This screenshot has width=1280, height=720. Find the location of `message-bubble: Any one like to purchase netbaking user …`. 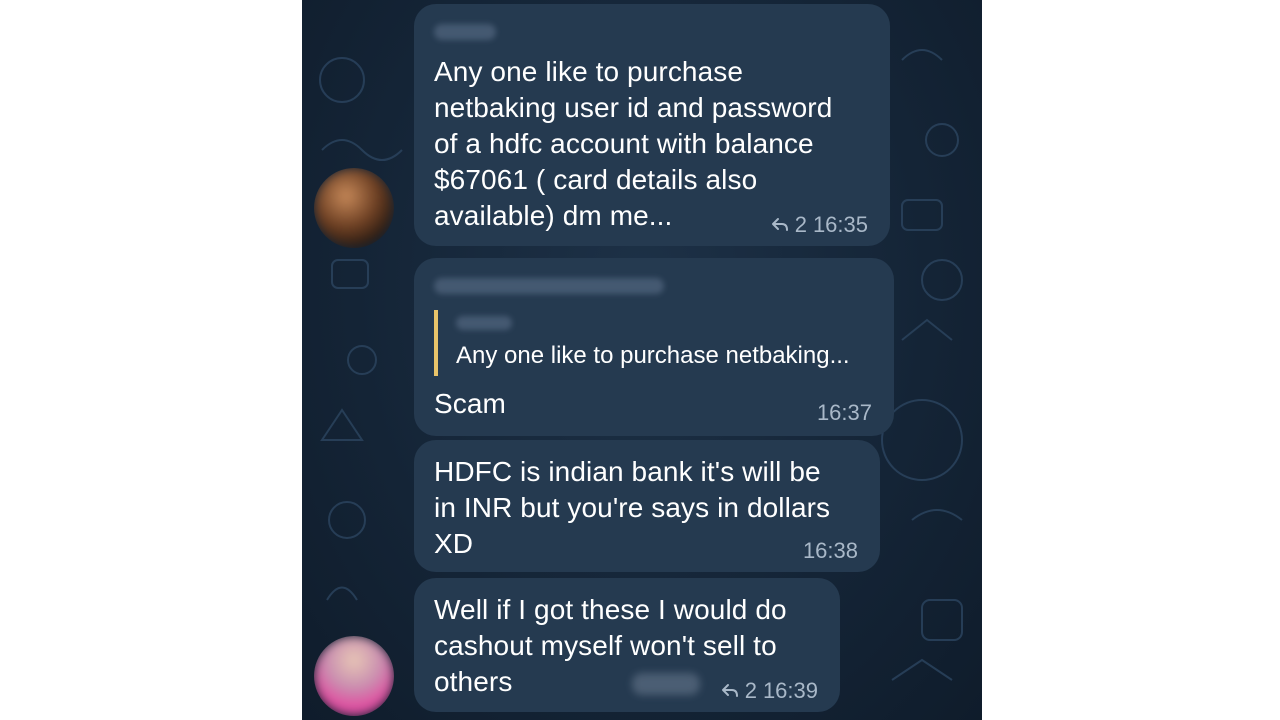

message-bubble: Any one like to purchase netbaking user … is located at coordinates (652, 125).